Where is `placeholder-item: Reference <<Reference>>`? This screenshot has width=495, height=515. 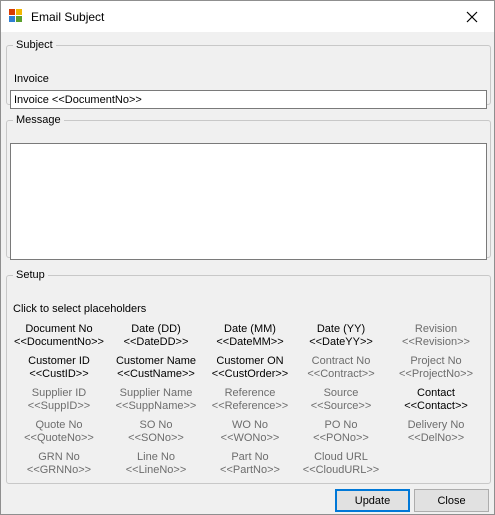 placeholder-item: Reference <<Reference>> is located at coordinates (250, 400).